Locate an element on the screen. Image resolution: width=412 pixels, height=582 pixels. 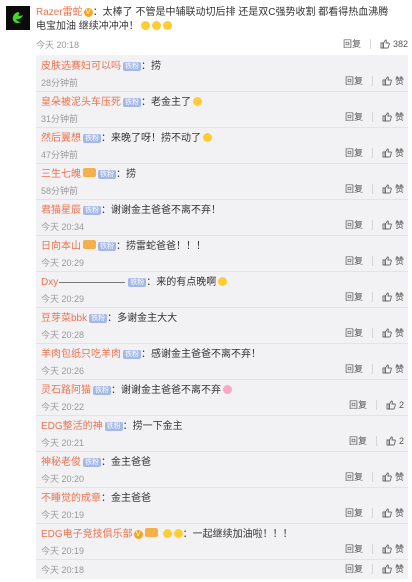
username-link: 然后翼想 is located at coordinates (61, 138).